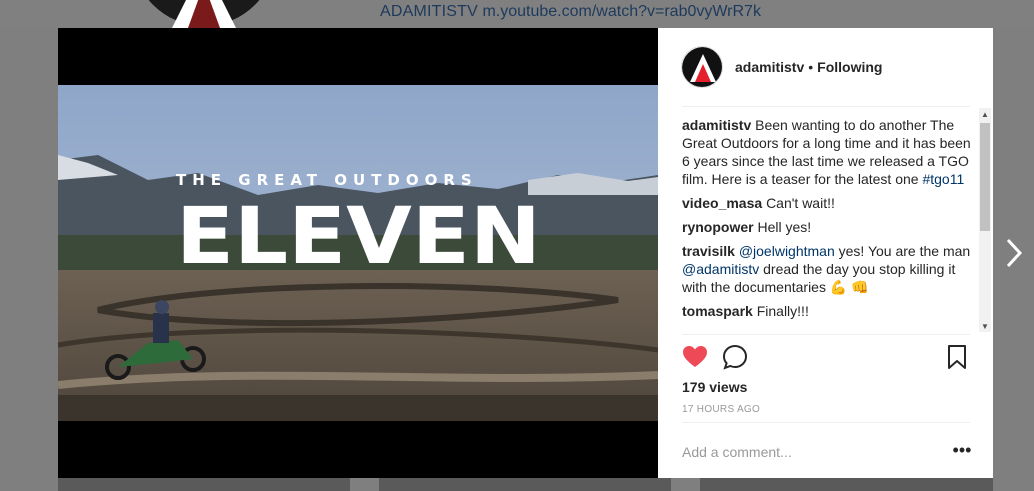  I want to click on list-item: rynopower Hell yes!, so click(829, 227).